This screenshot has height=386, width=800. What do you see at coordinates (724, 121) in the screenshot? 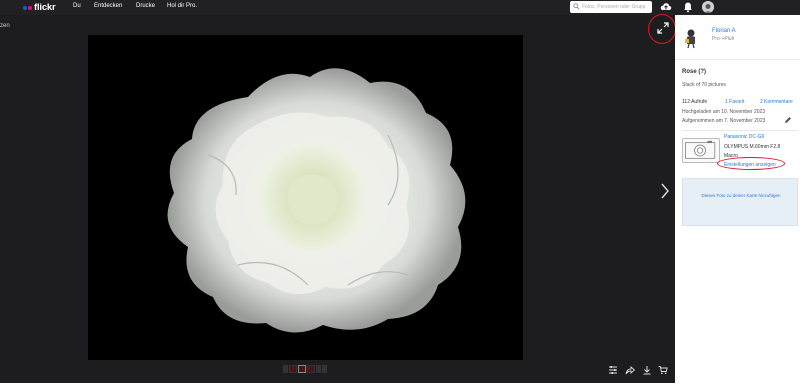
I see `taken-date: Aufgenommen am 7. November 2023` at bounding box center [724, 121].